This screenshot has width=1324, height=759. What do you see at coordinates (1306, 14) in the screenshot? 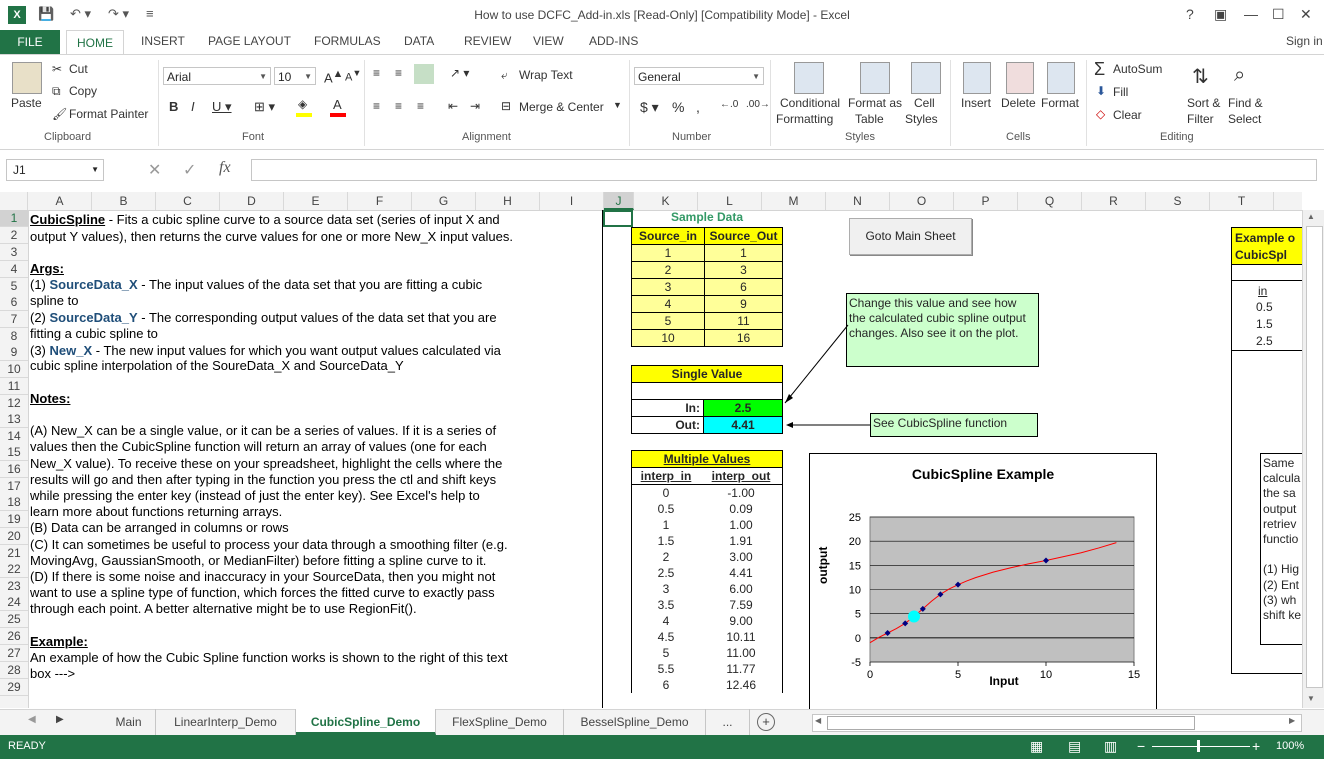
I see `close-icon: ✕` at bounding box center [1306, 14].